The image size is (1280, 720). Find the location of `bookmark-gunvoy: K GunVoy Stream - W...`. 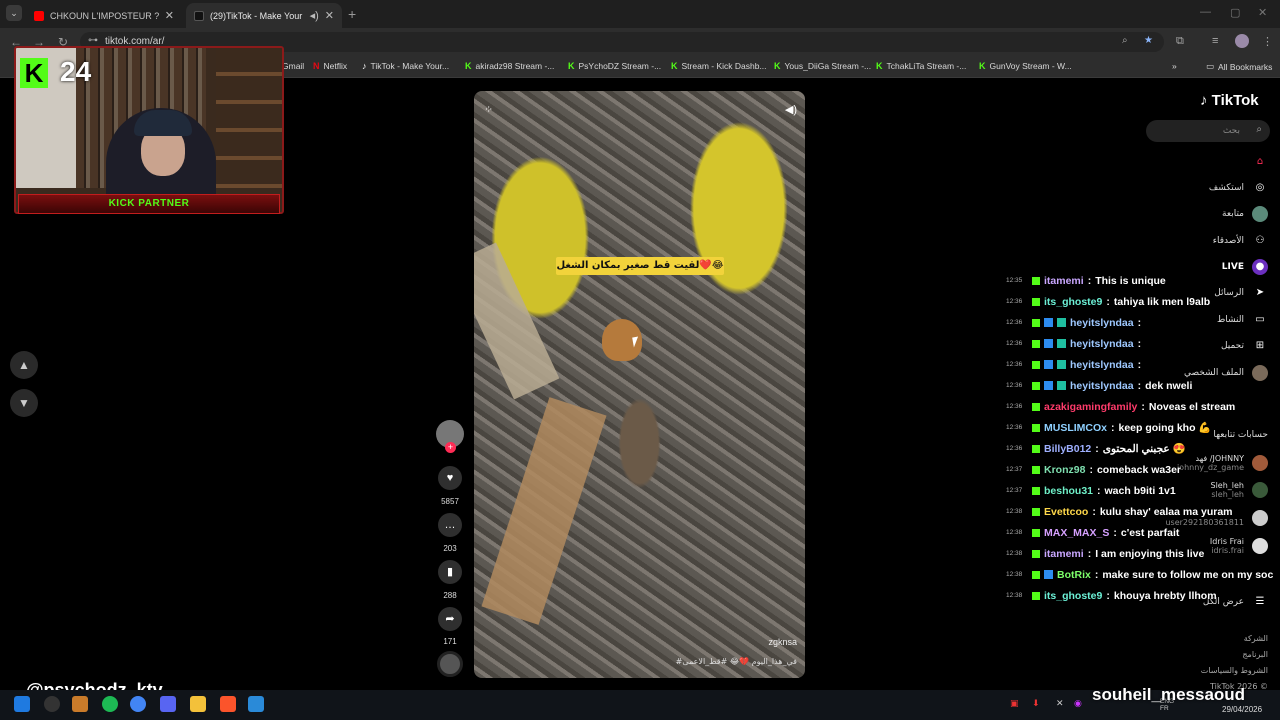

bookmark-gunvoy: K GunVoy Stream - W... is located at coordinates (1025, 66).